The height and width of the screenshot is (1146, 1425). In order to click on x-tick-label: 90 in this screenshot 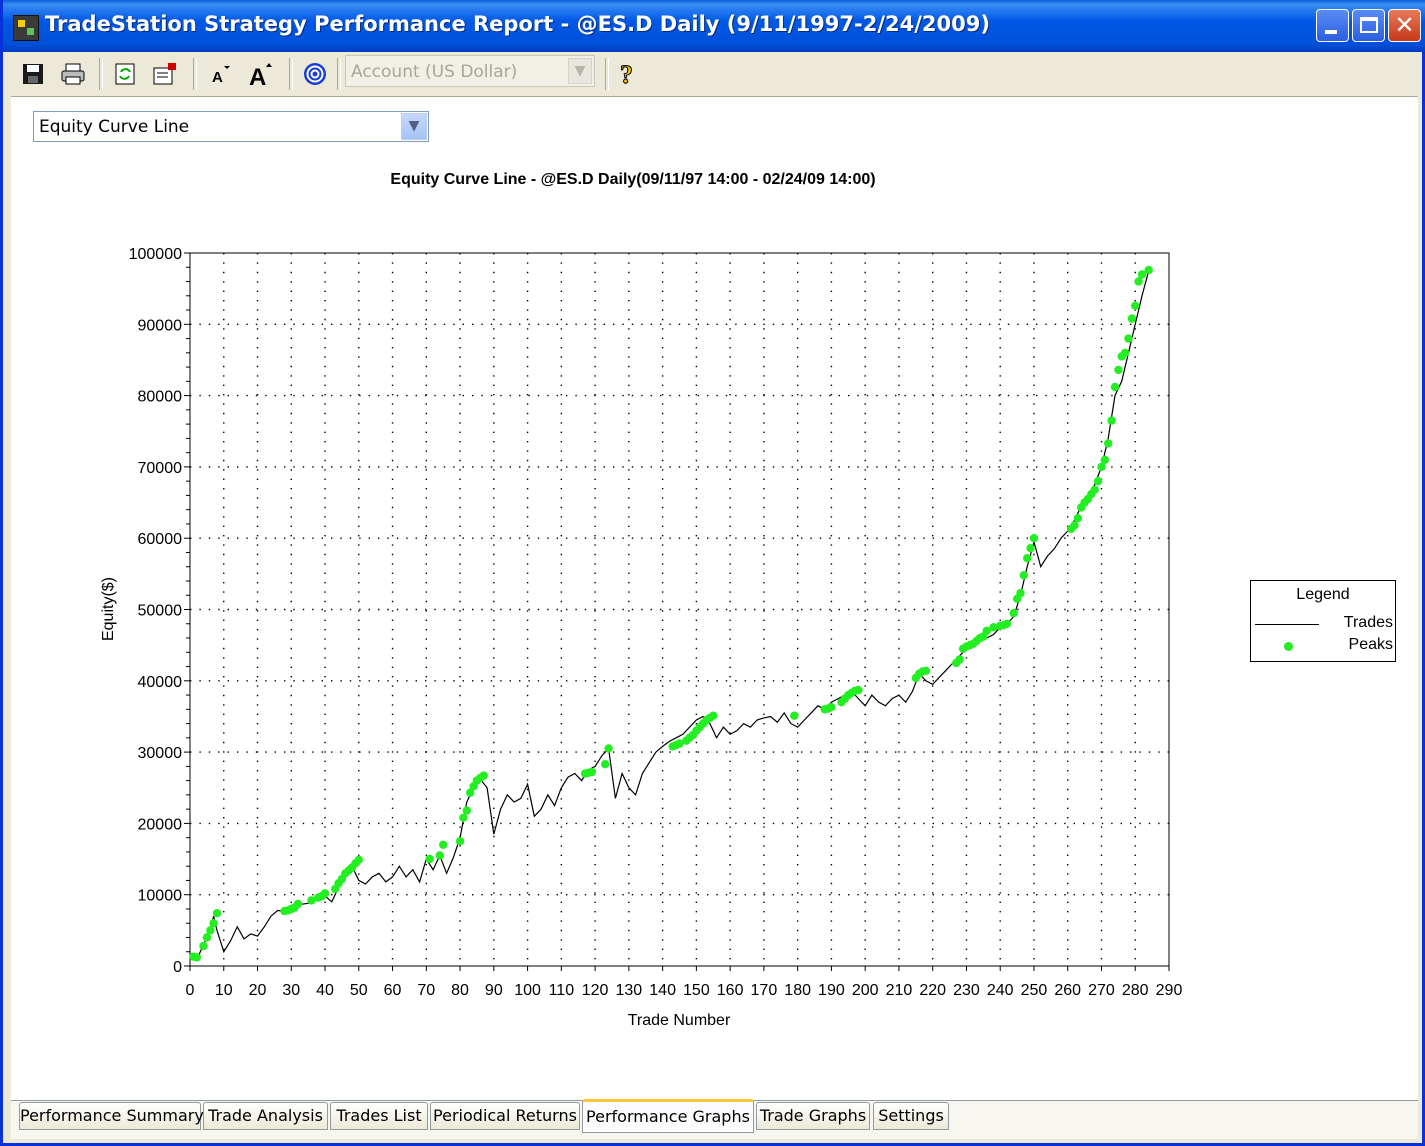, I will do `click(494, 990)`.